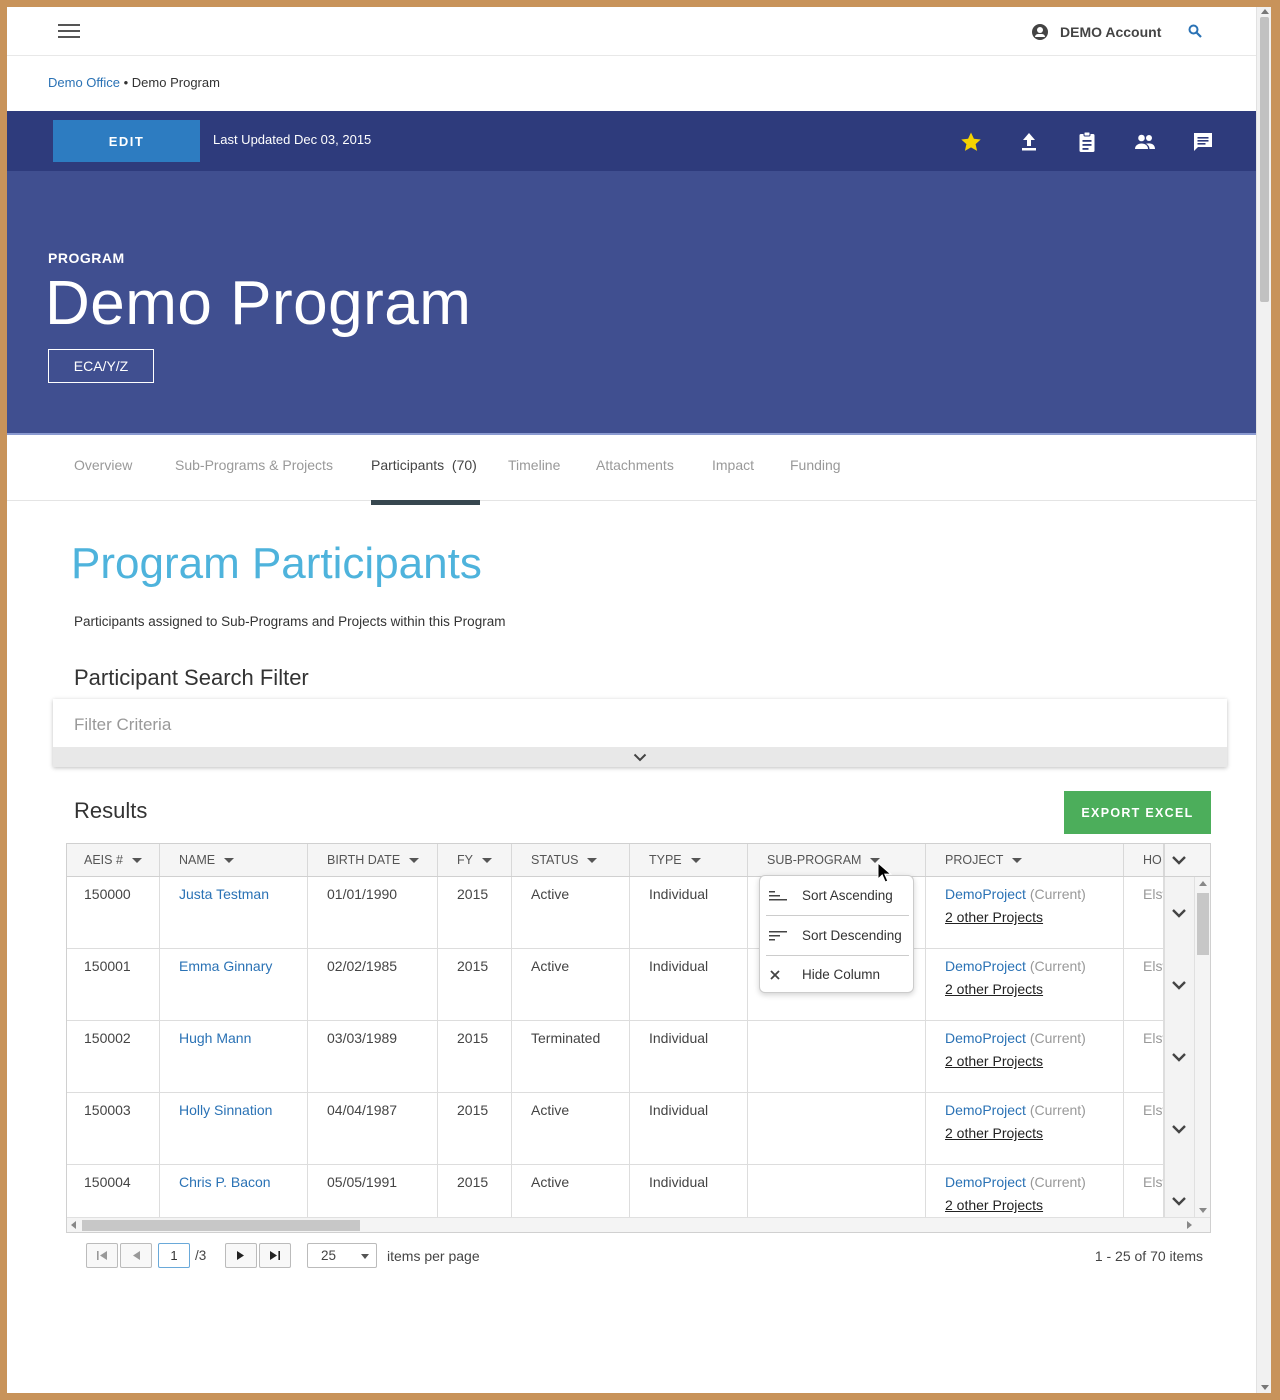 Image resolution: width=1280 pixels, height=1400 pixels. What do you see at coordinates (1087, 142) in the screenshot?
I see `clipboard-icon` at bounding box center [1087, 142].